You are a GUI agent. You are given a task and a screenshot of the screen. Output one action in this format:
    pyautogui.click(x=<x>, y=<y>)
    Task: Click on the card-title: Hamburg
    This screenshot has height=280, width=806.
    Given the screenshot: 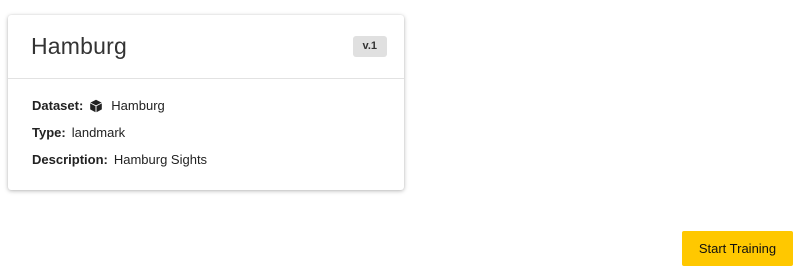 What is the action you would take?
    pyautogui.click(x=79, y=46)
    